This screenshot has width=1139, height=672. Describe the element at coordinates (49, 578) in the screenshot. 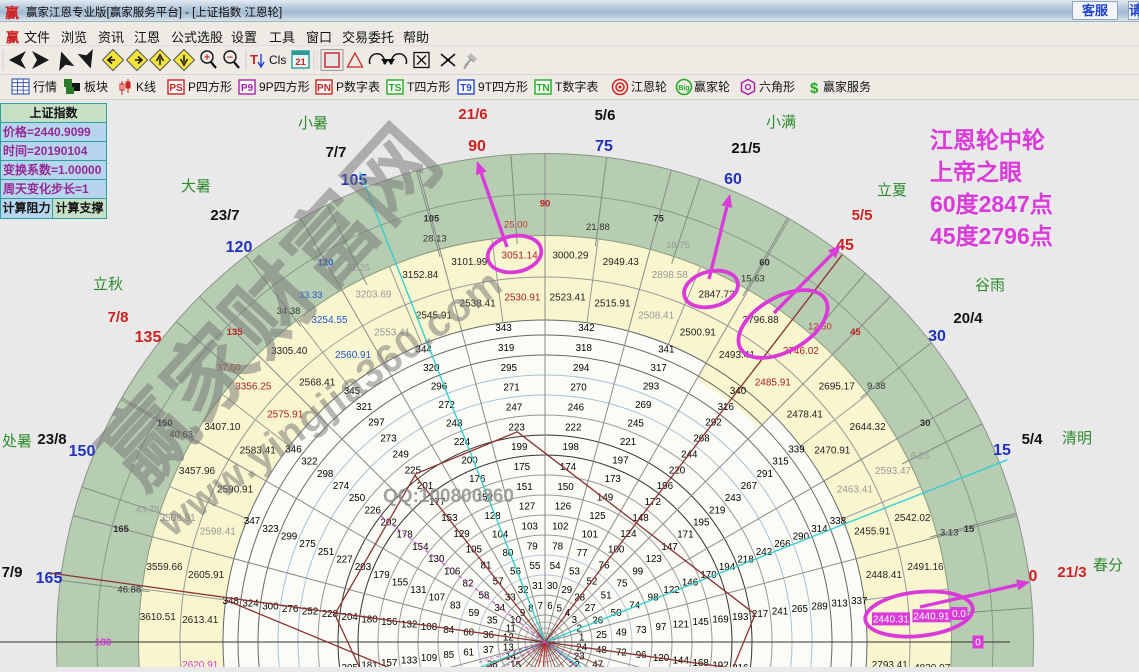

I see `svg-text: 165` at that location.